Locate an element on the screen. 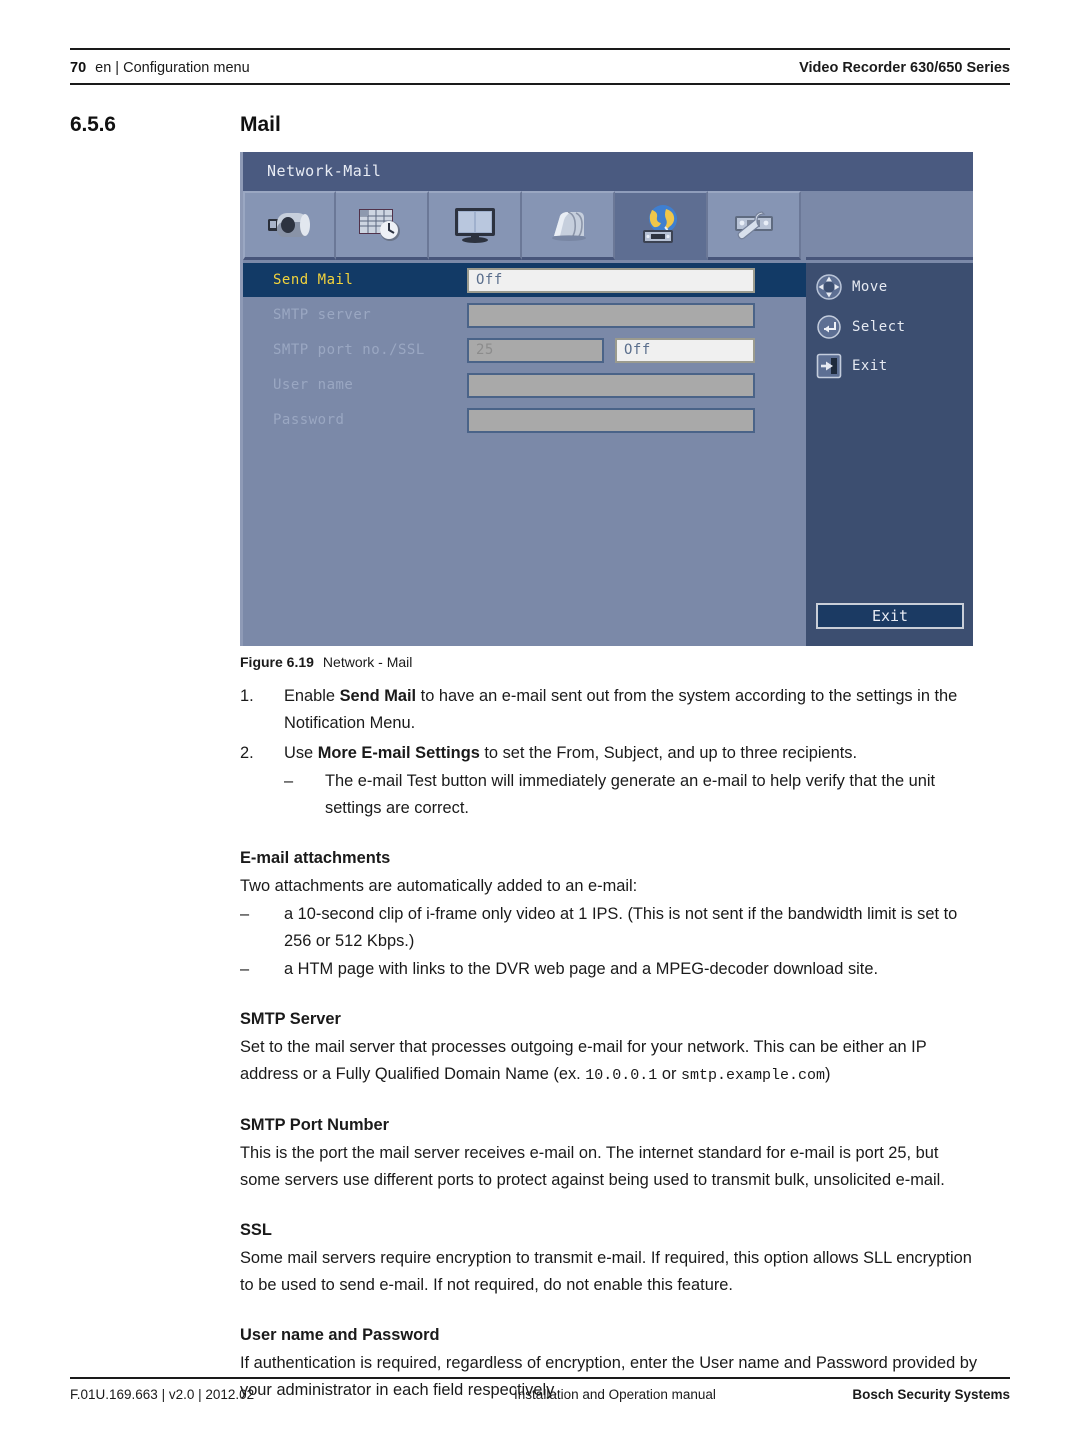  osd-exit-button: Exit is located at coordinates (890, 616).